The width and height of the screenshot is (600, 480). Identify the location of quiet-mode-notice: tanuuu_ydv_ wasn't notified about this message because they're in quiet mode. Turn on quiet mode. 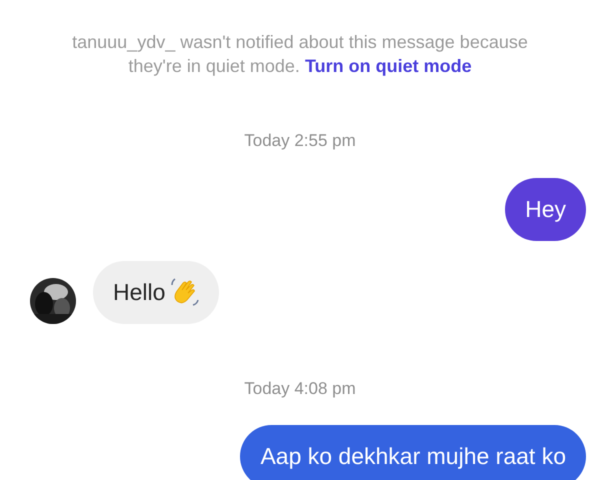
(300, 54).